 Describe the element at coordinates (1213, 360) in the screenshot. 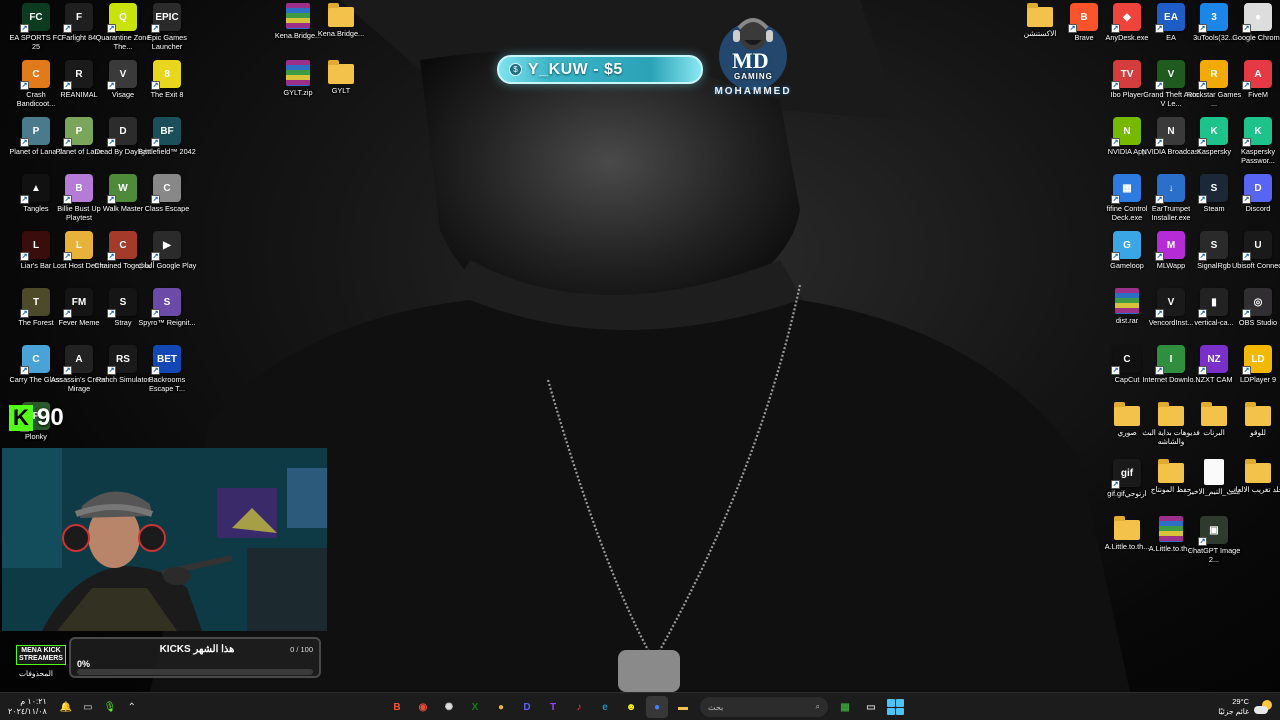

I see `app-icon: NZ ↗` at that location.